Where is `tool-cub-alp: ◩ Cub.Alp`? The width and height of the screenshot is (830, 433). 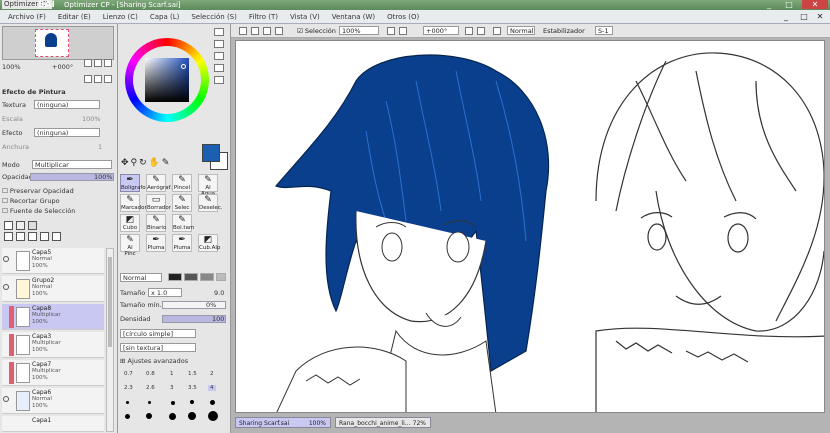
tool-cub-alp: ◩ Cub.Alp is located at coordinates (209, 243).